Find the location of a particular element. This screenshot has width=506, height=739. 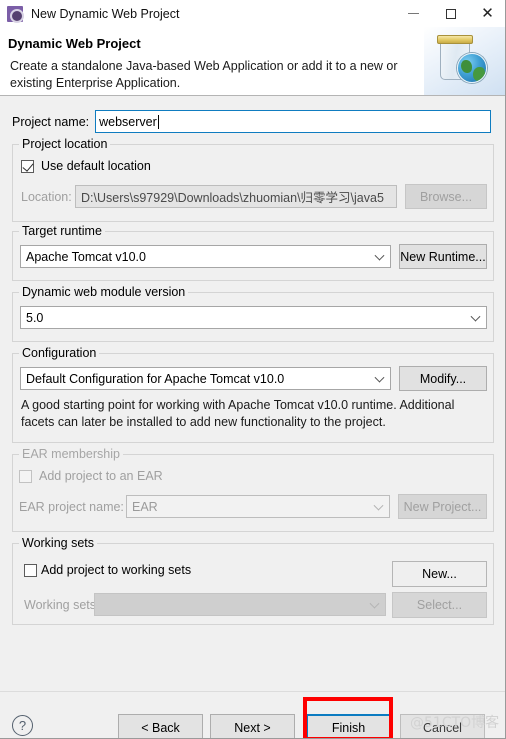

close-button: ✕ is located at coordinates (487, 13).